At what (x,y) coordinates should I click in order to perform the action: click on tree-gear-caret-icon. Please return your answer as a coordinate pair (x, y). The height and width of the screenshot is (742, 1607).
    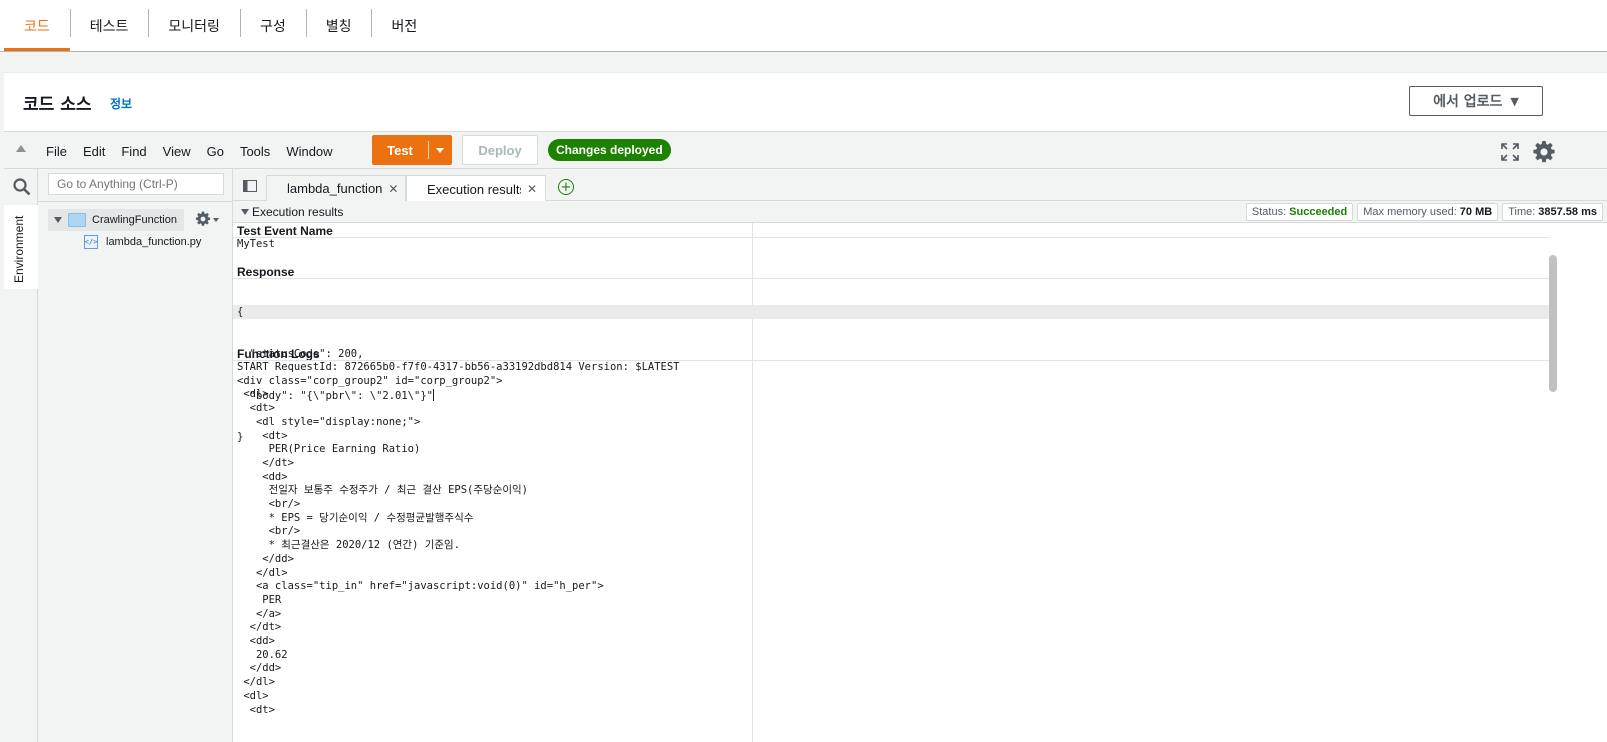
    Looking at the image, I should click on (216, 220).